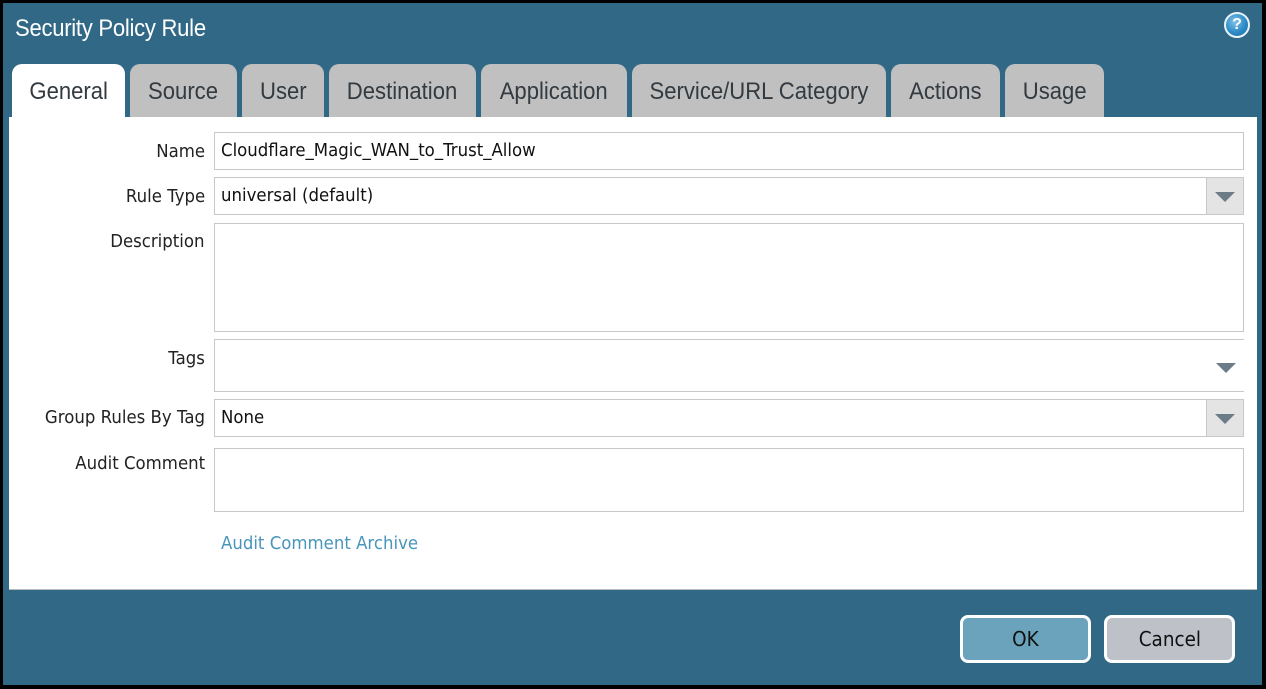  I want to click on ok-label: OK, so click(1025, 639).